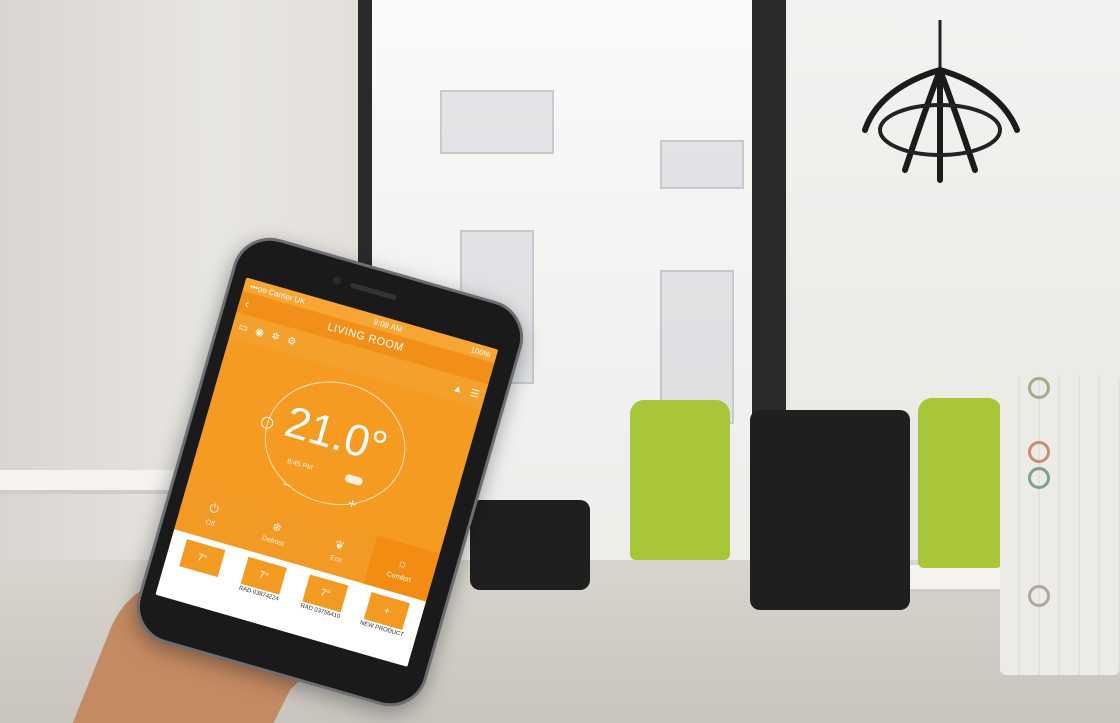  Describe the element at coordinates (259, 332) in the screenshot. I see `eye-icon: ◉` at that location.